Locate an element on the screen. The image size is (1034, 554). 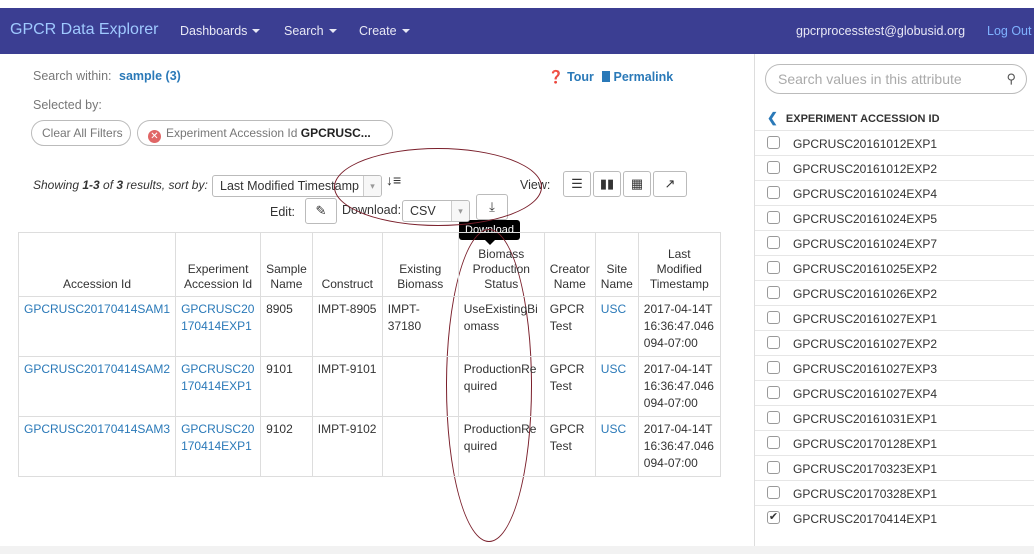
facet-item: ✔ GPCRUSC20170414EXP1 is located at coordinates (894, 517).